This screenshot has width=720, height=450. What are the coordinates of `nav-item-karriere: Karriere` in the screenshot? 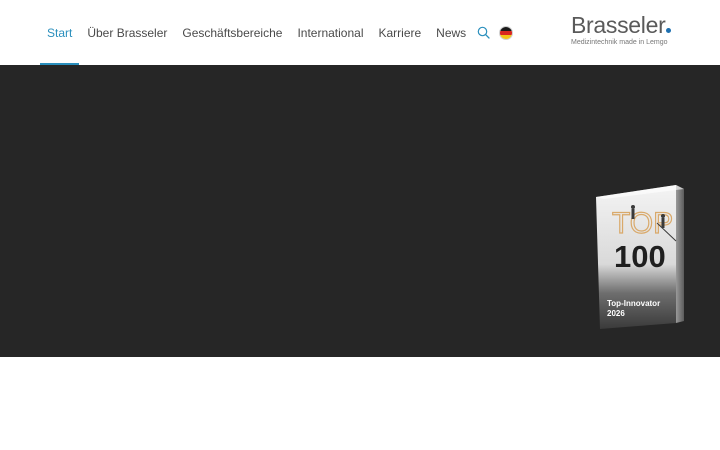 It's located at (399, 32).